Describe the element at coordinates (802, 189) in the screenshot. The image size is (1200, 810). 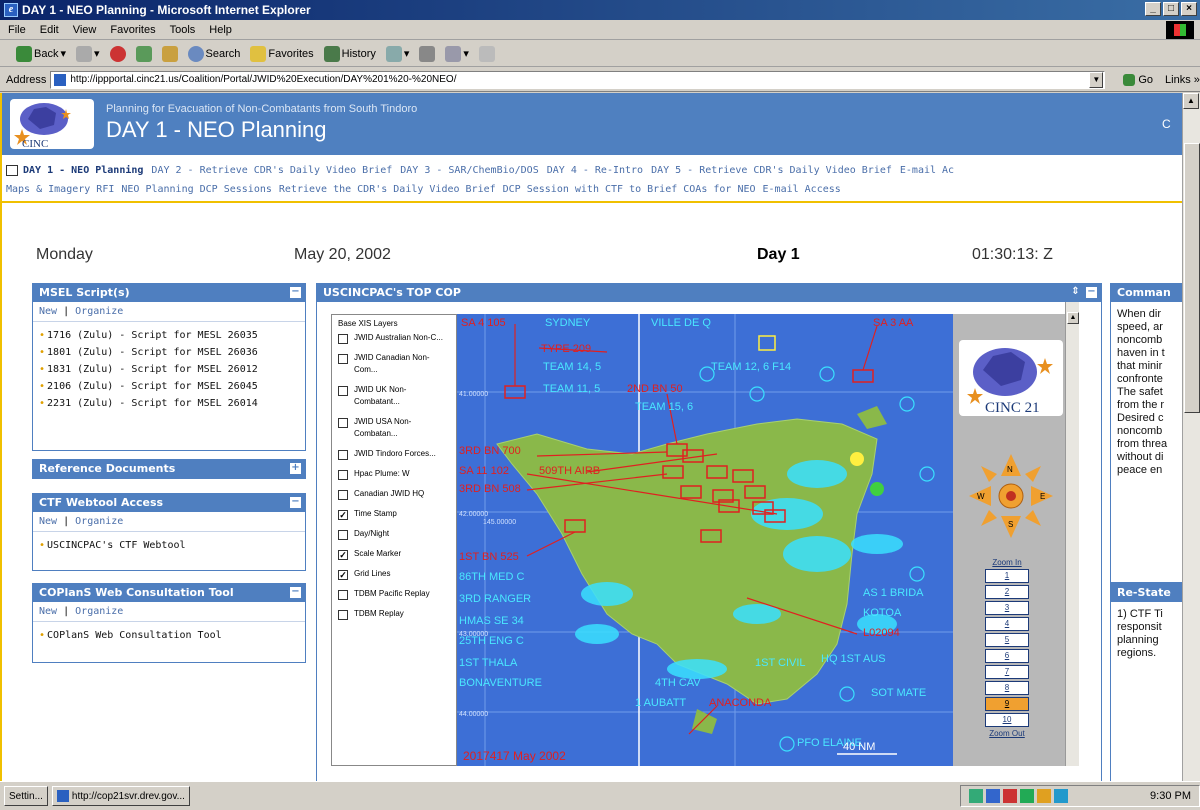
I see `nav-link-email: E-mail Access` at that location.